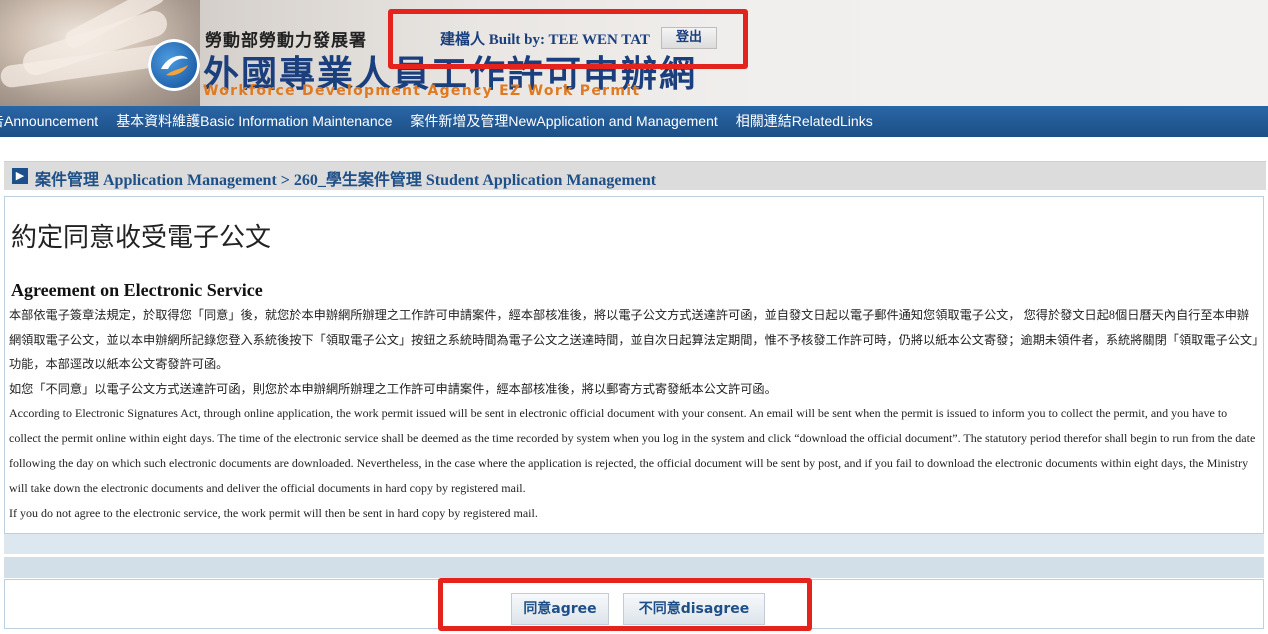 The height and width of the screenshot is (634, 1268). I want to click on highlight-box-actions, so click(625, 604).